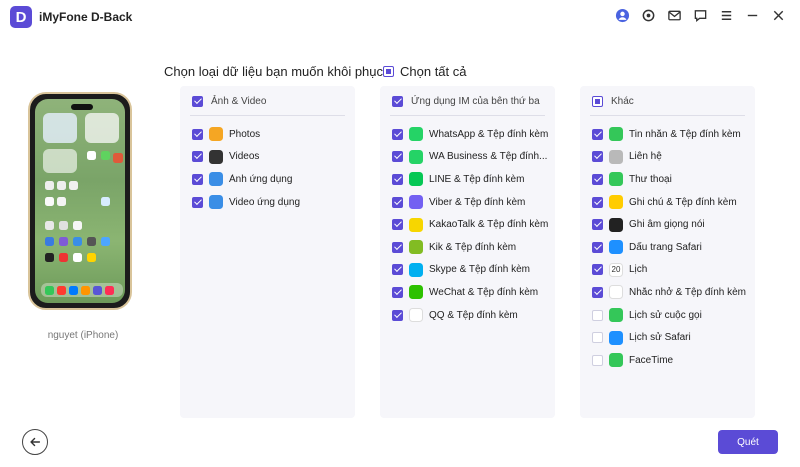 This screenshot has width=800, height=467. Describe the element at coordinates (239, 101) in the screenshot. I see `panel-title: Ảnh & Video` at that location.